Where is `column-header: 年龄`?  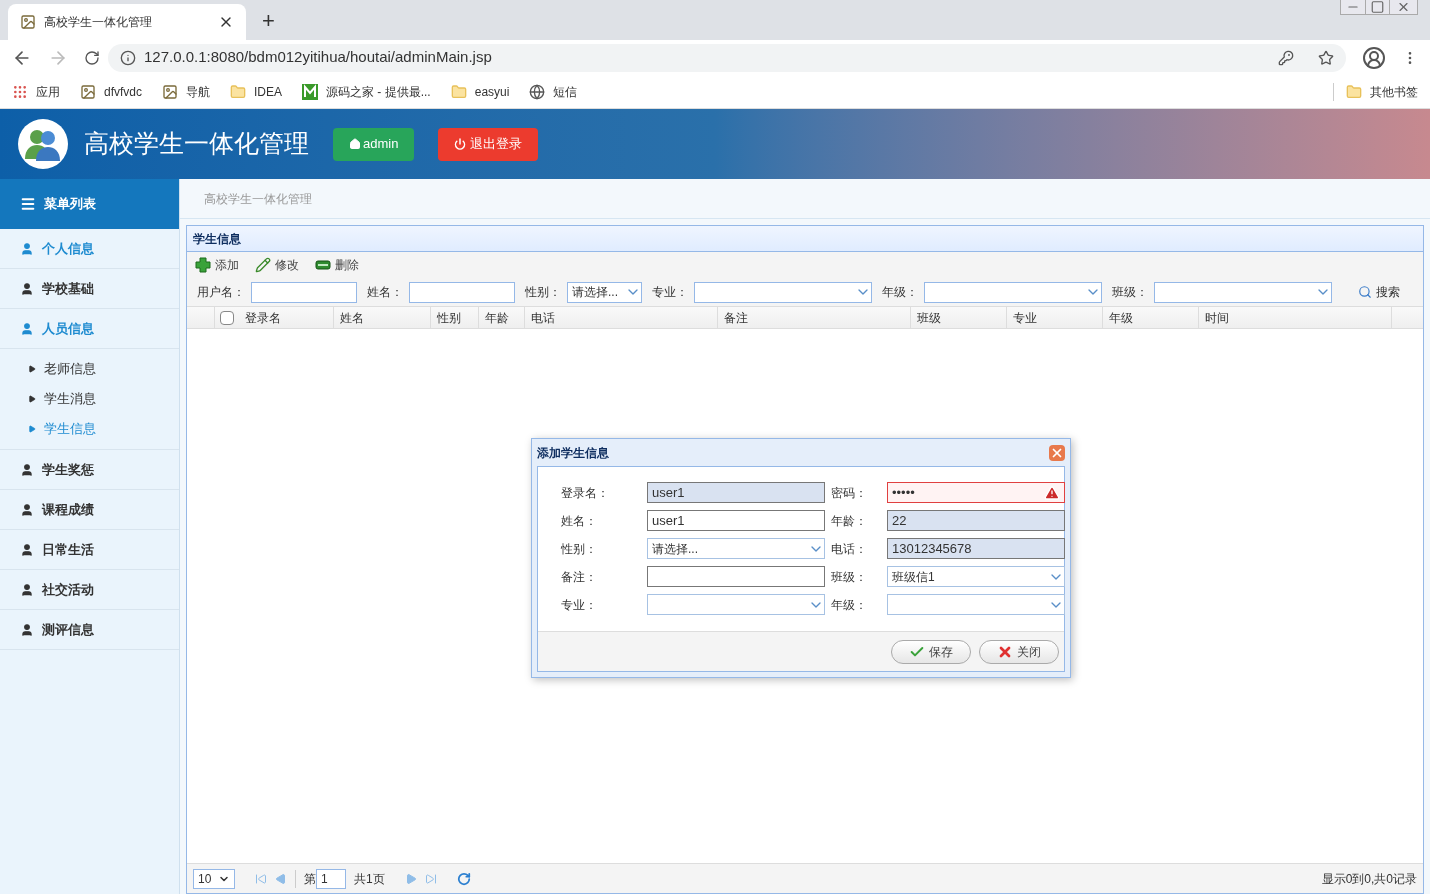
column-header: 年龄 is located at coordinates (502, 317).